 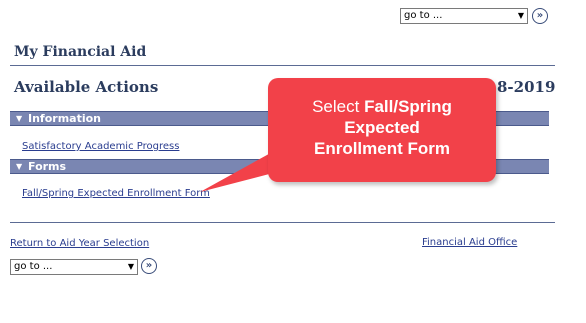 What do you see at coordinates (408, 106) in the screenshot?
I see `callout-text-bold: Fall/Spring` at bounding box center [408, 106].